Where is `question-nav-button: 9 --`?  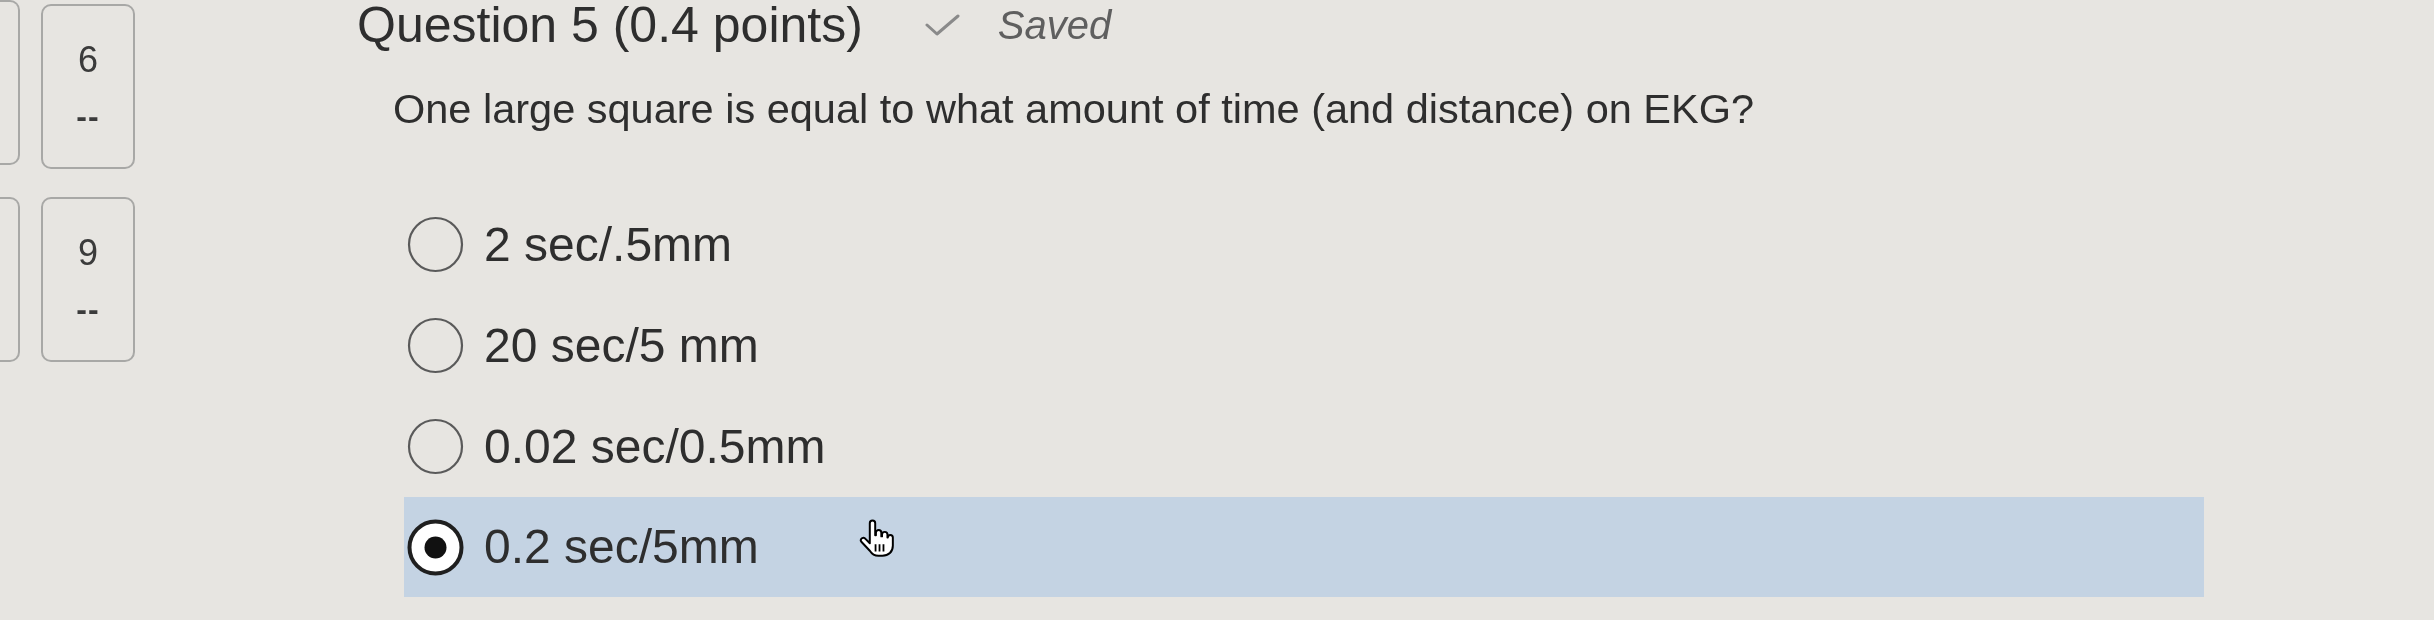 question-nav-button: 9 -- is located at coordinates (88, 279).